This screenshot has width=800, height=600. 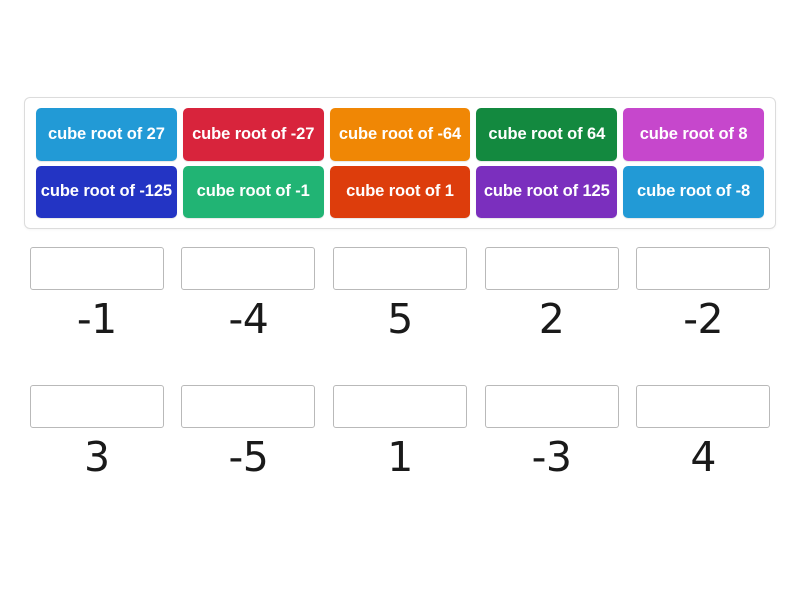 I want to click on tile-label: cube root of 64, so click(x=547, y=133).